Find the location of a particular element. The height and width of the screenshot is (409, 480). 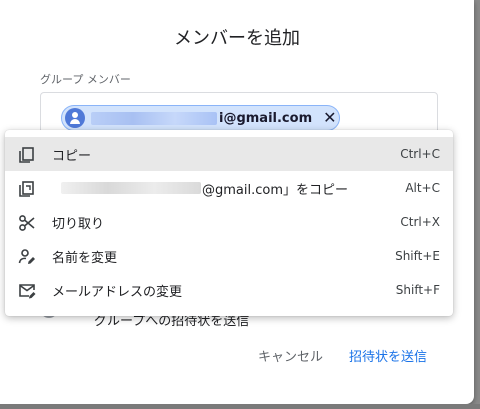

person-avatar-icon is located at coordinates (75, 118).